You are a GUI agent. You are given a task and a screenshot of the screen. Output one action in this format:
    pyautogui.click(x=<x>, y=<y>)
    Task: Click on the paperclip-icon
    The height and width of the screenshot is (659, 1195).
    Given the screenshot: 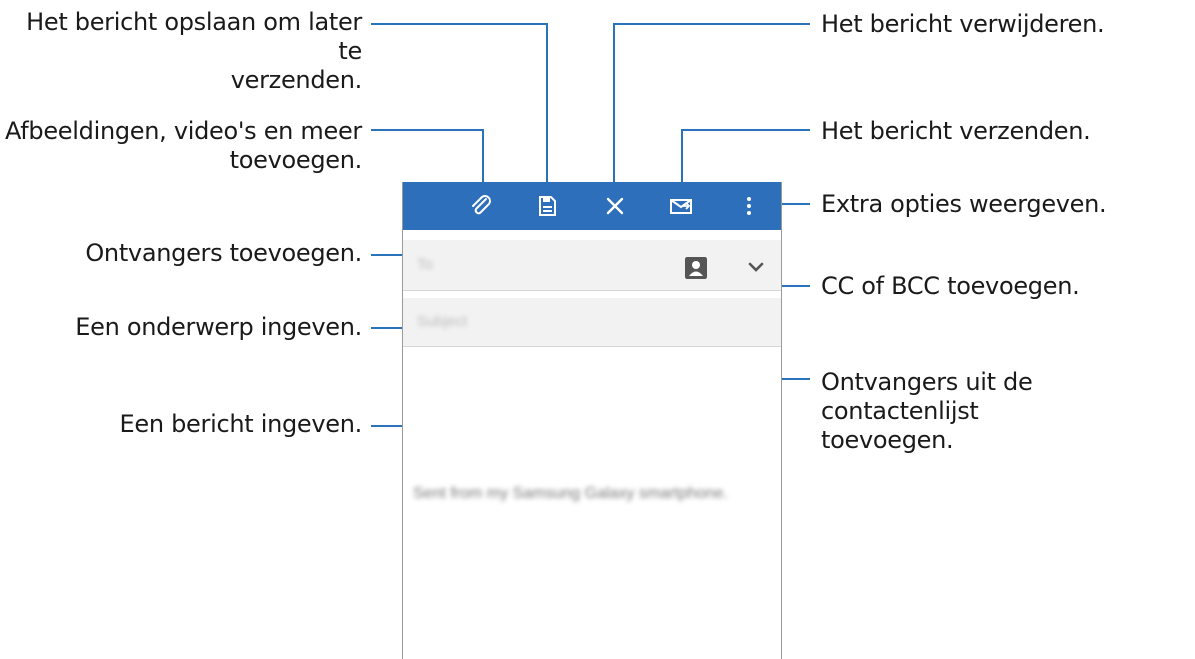 What is the action you would take?
    pyautogui.click(x=481, y=206)
    